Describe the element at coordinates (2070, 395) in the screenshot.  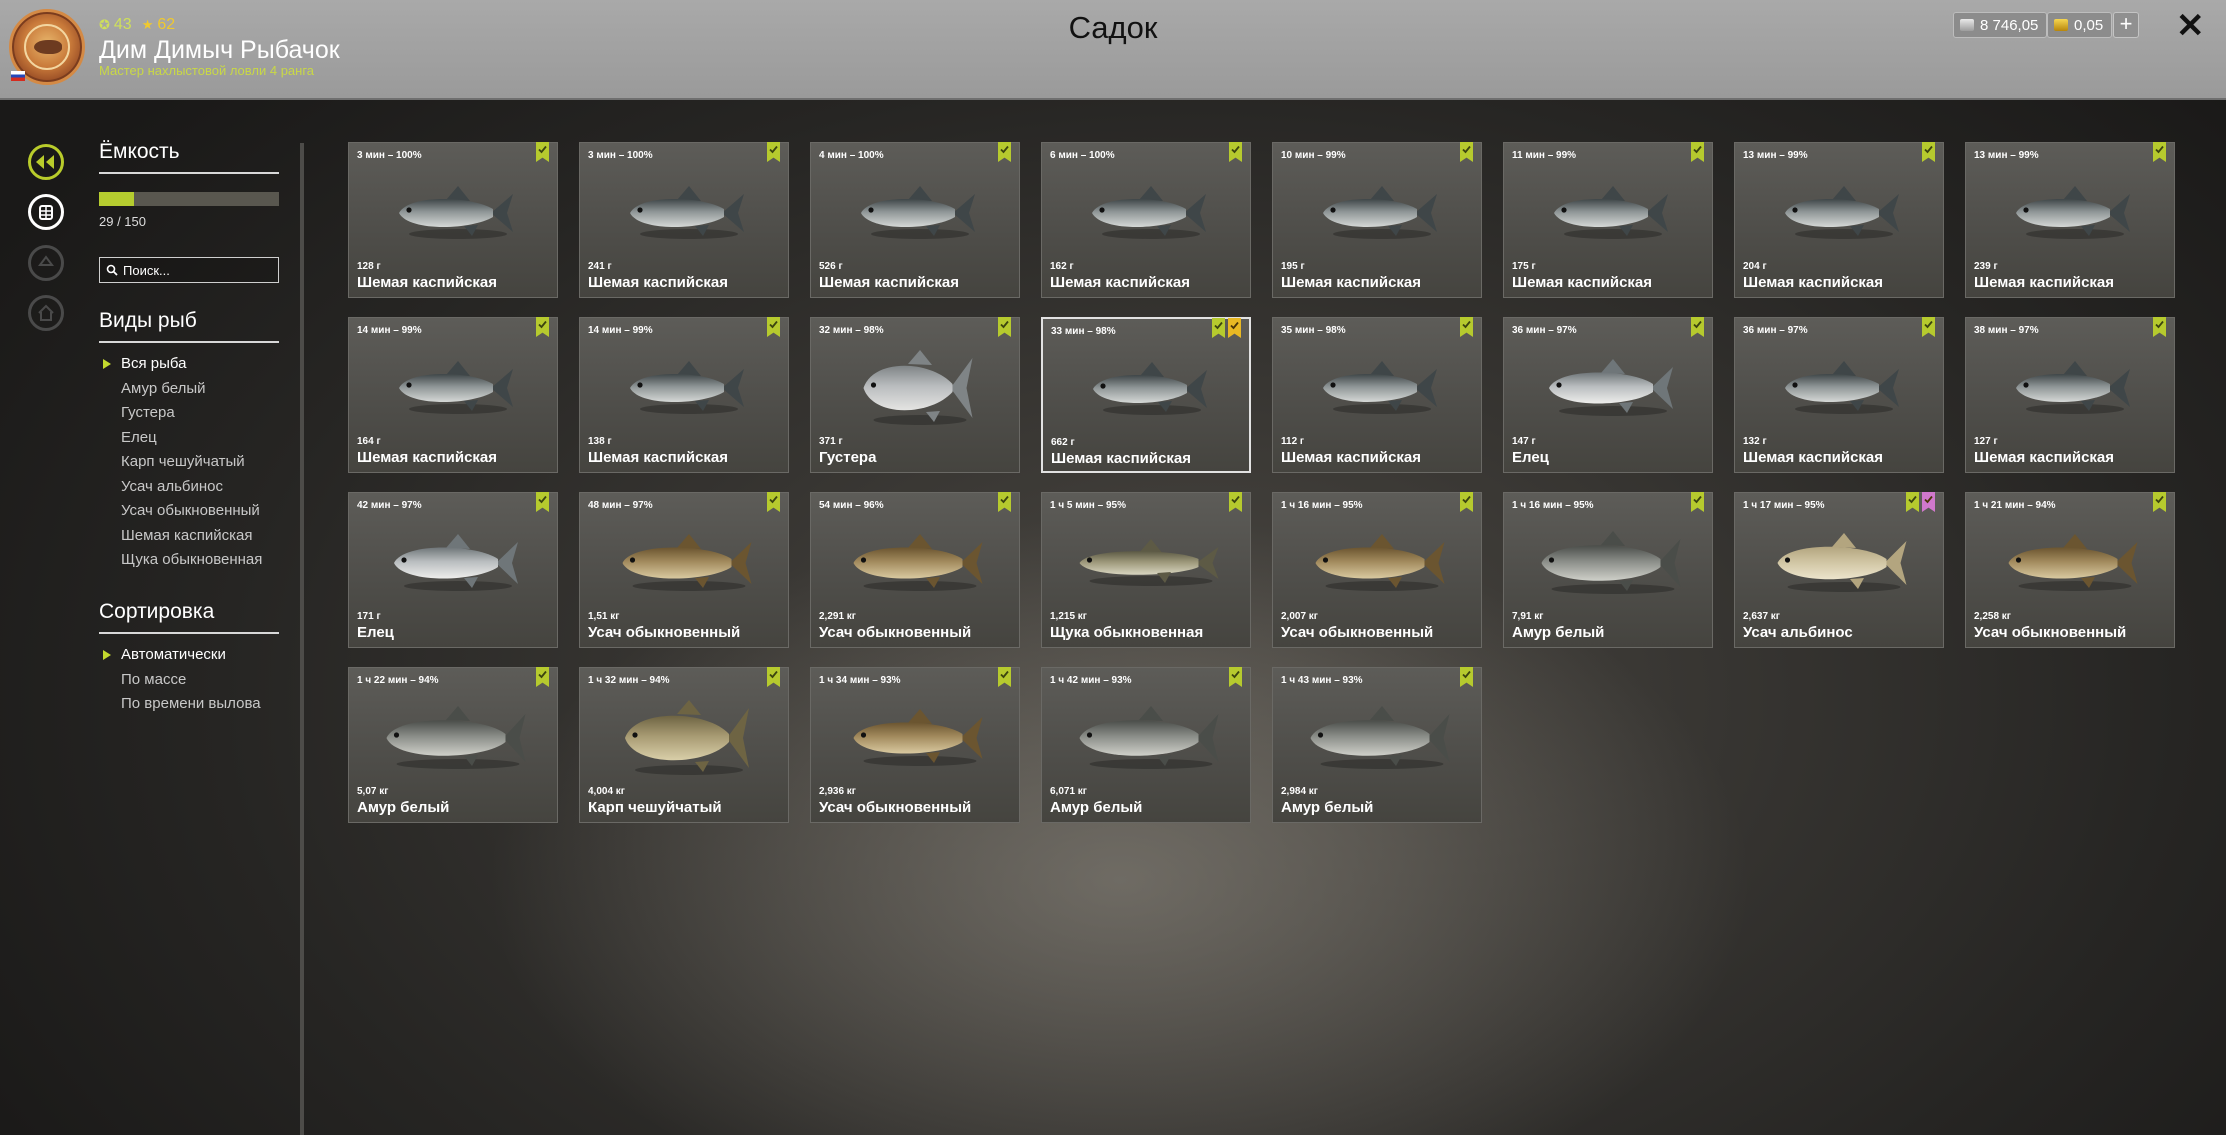
I see `fish-card: 38 мин – 97% 127 г Шемая каспийская` at that location.